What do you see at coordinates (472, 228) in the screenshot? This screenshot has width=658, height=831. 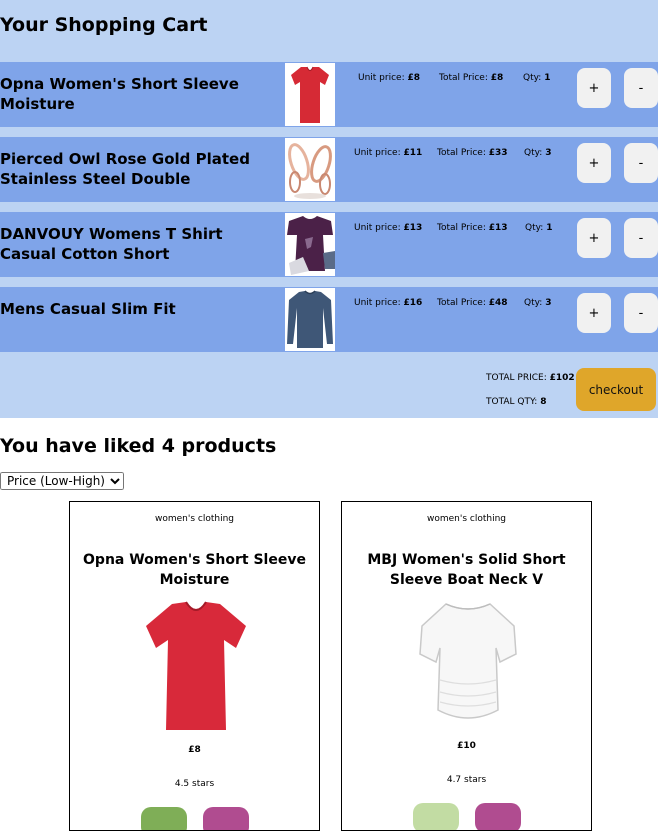 I see `total-price: Total Price: £13` at bounding box center [472, 228].